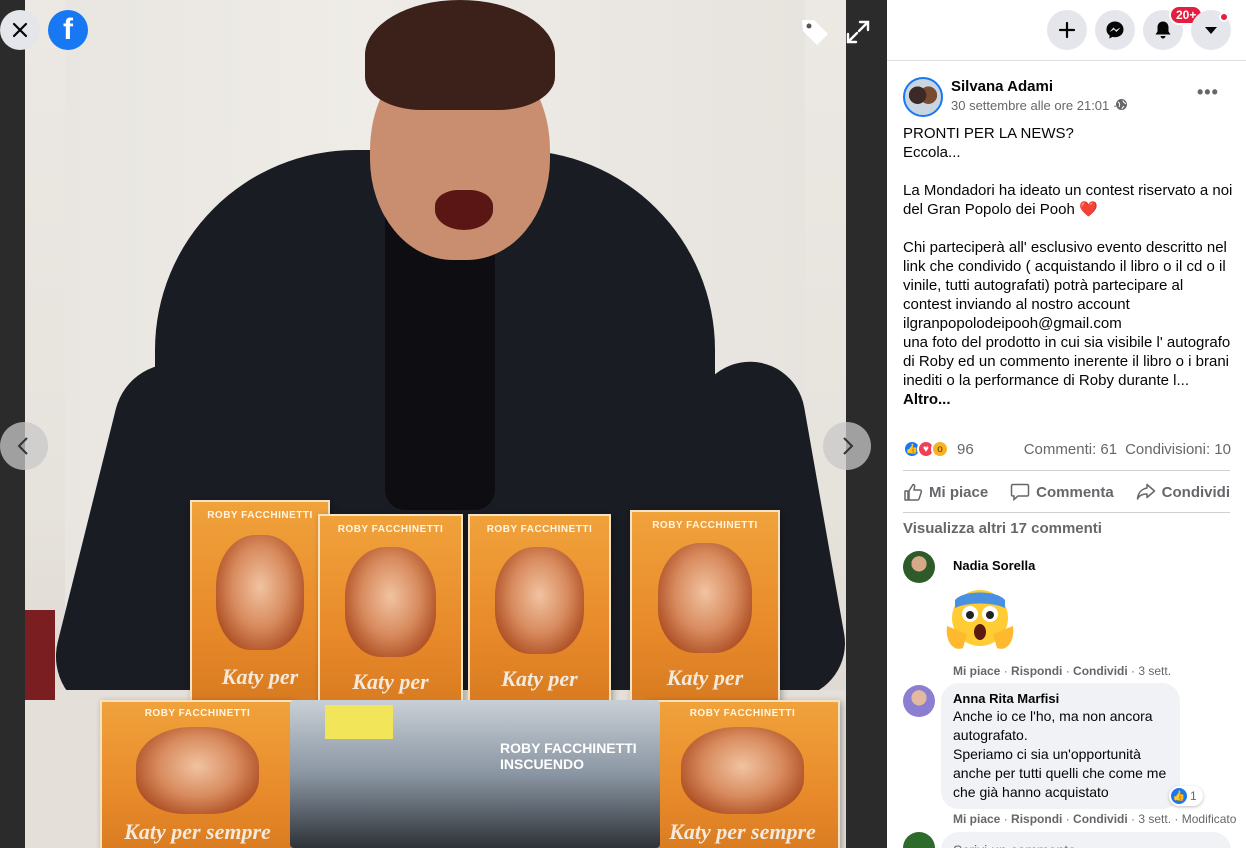  I want to click on view-more-comments-link: Visualizza altri 17 commenti, so click(1002, 528).